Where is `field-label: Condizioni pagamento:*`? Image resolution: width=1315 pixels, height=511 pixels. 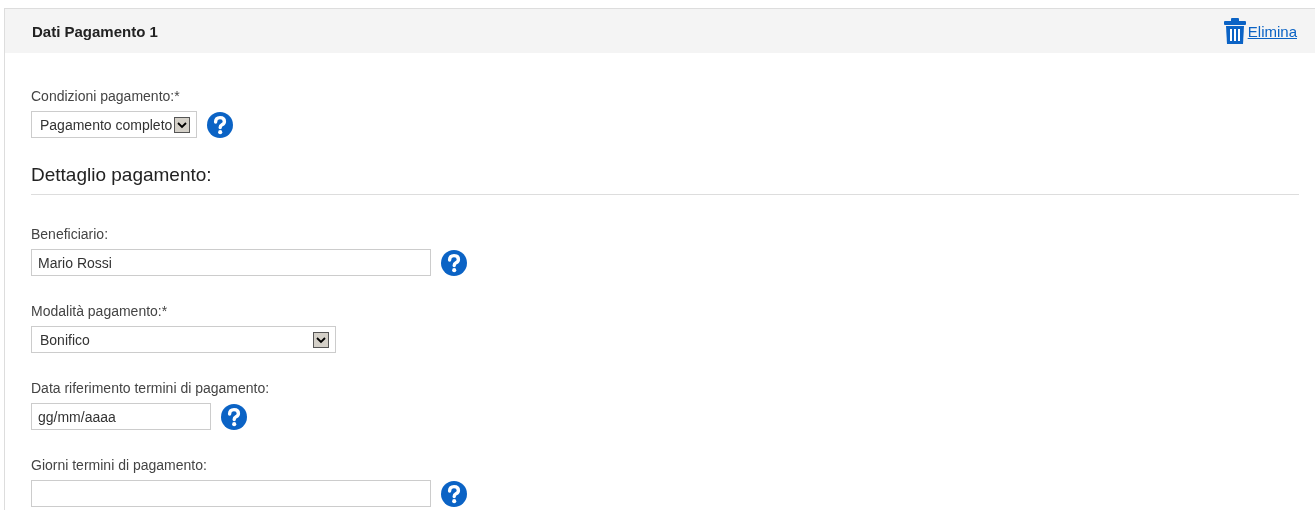
field-label: Condizioni pagamento:* is located at coordinates (105, 96).